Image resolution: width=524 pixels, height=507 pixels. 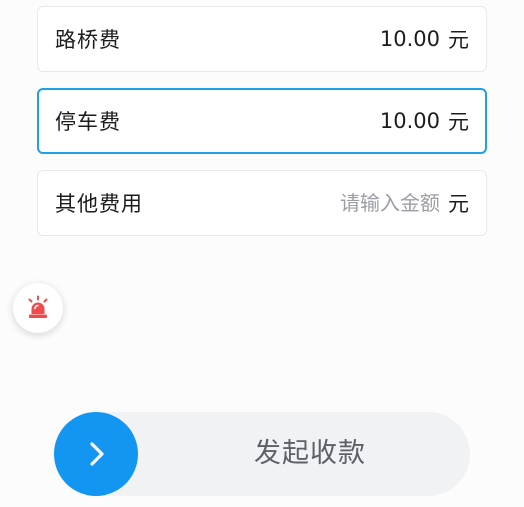 What do you see at coordinates (262, 203) in the screenshot?
I see `other-fee-row: 其他费用 元` at bounding box center [262, 203].